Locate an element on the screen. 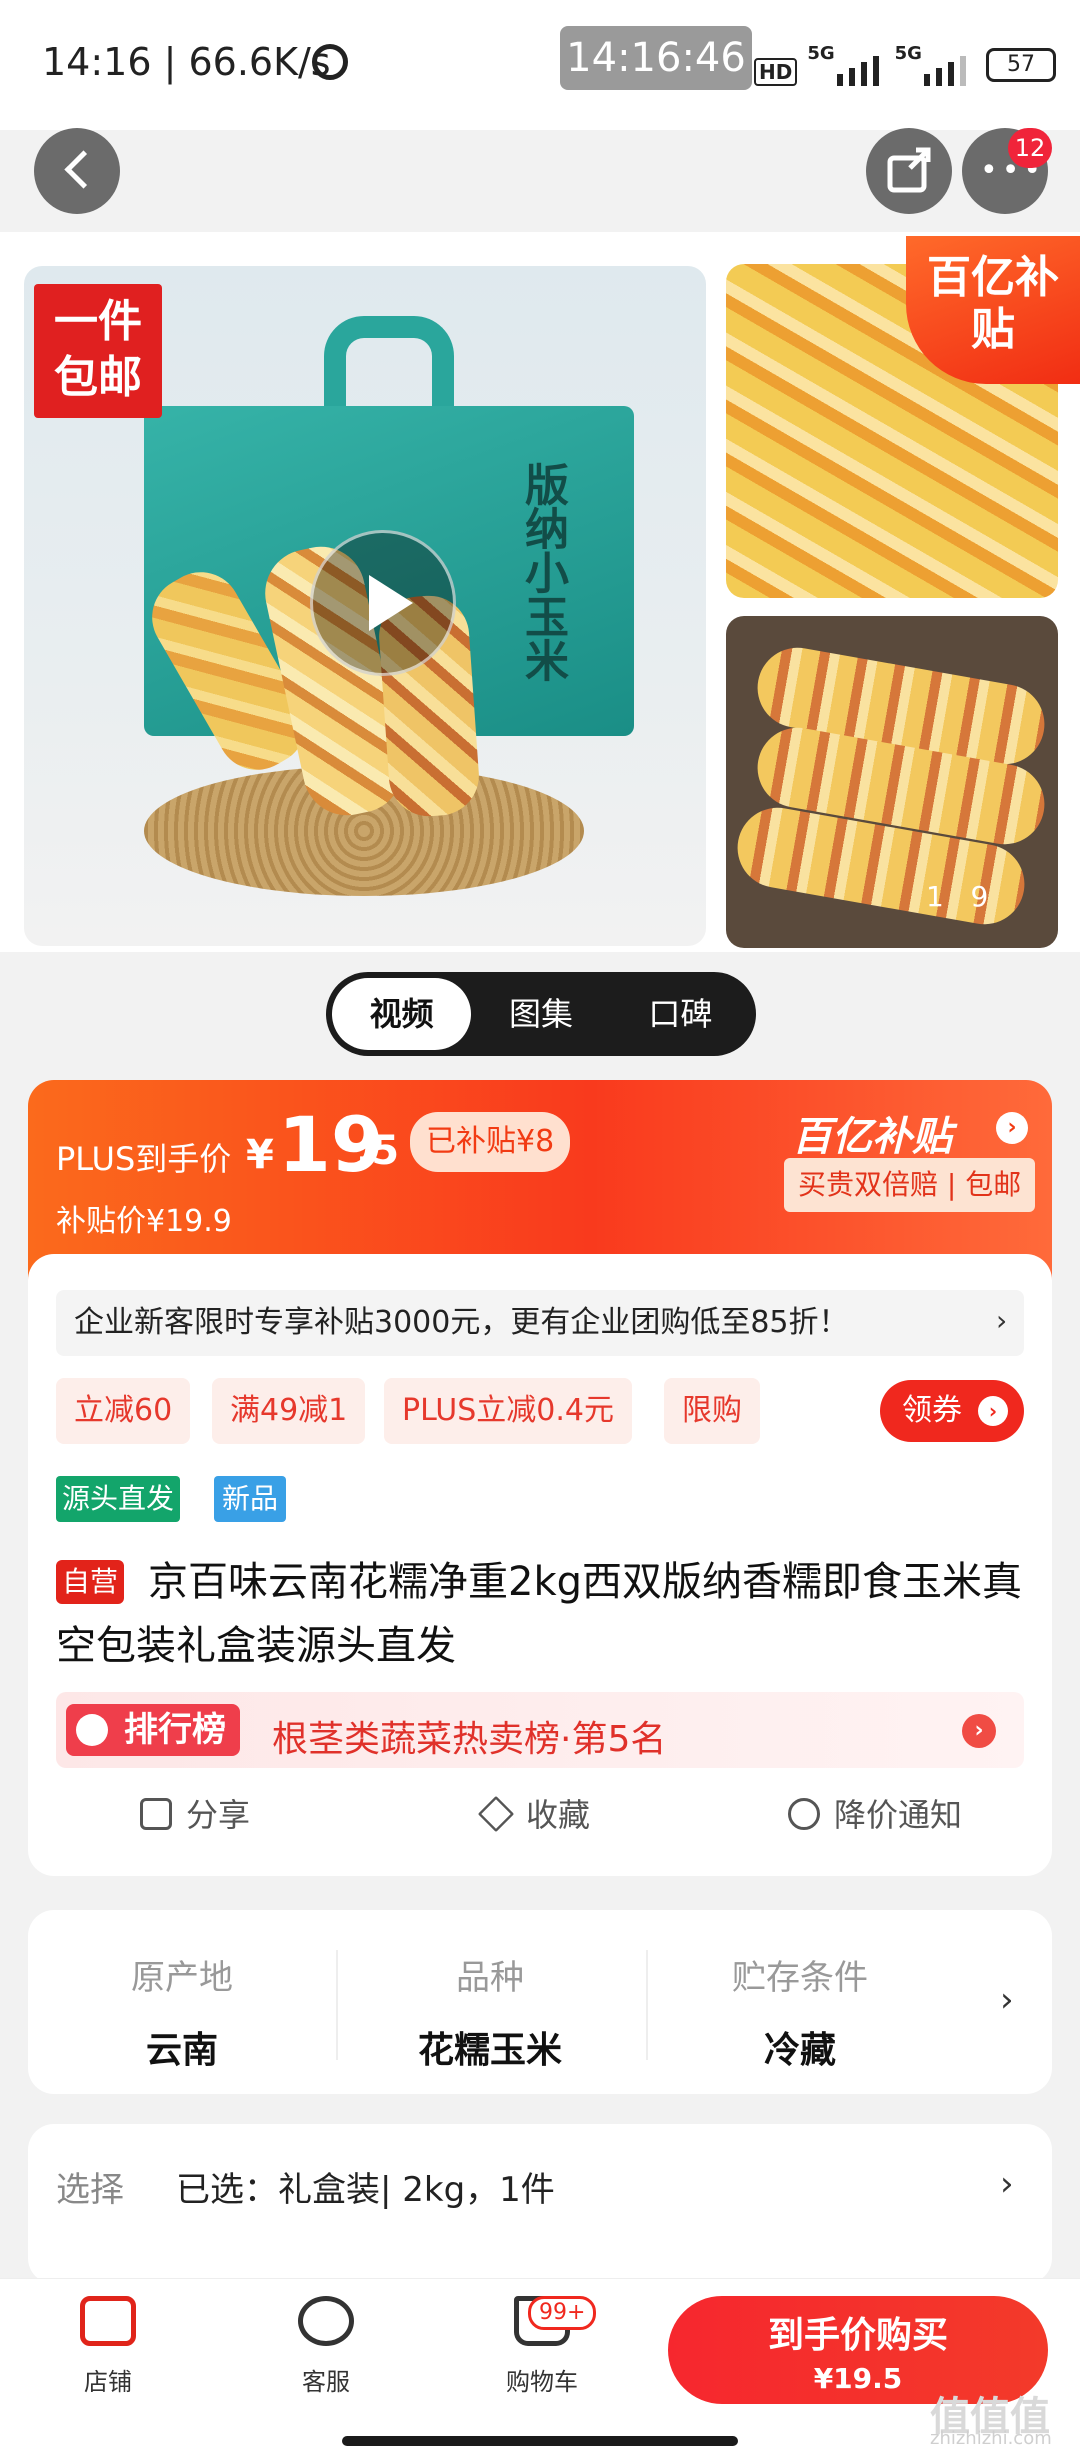  attribute-storage: 贮存条件 冷藏 is located at coordinates (800, 2011).